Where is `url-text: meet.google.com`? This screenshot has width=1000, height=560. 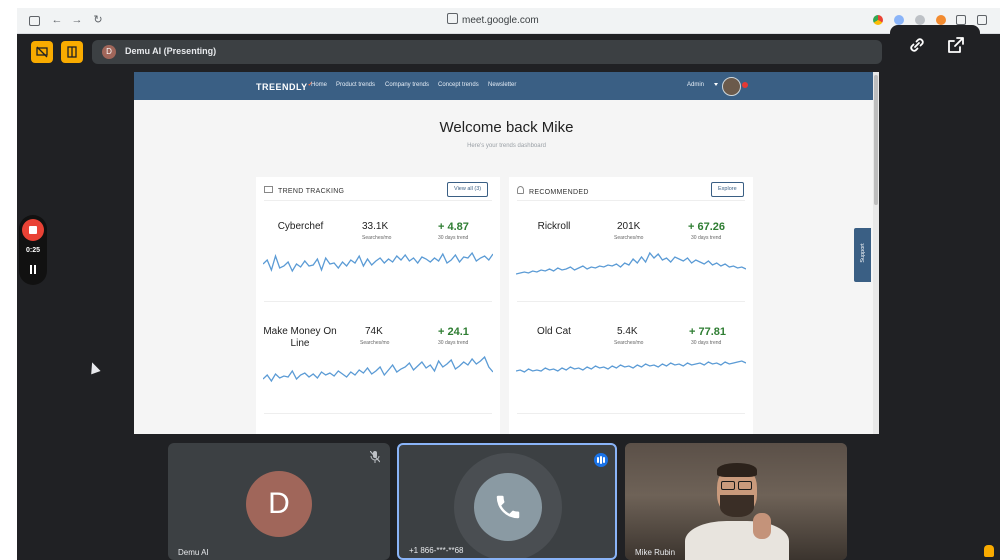 url-text: meet.google.com is located at coordinates (500, 20).